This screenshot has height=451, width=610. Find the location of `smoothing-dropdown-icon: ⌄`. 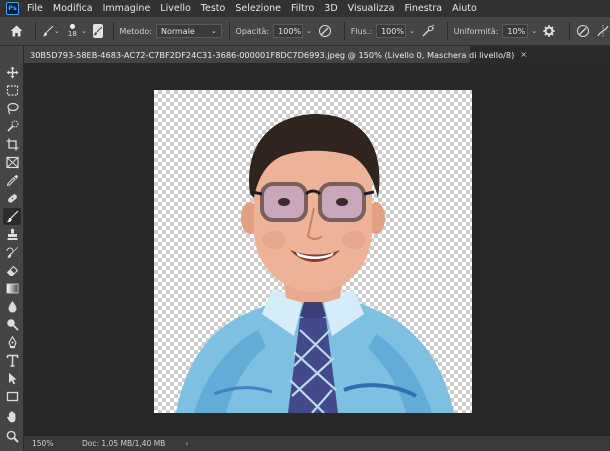

smoothing-dropdown-icon: ⌄ is located at coordinates (534, 31).